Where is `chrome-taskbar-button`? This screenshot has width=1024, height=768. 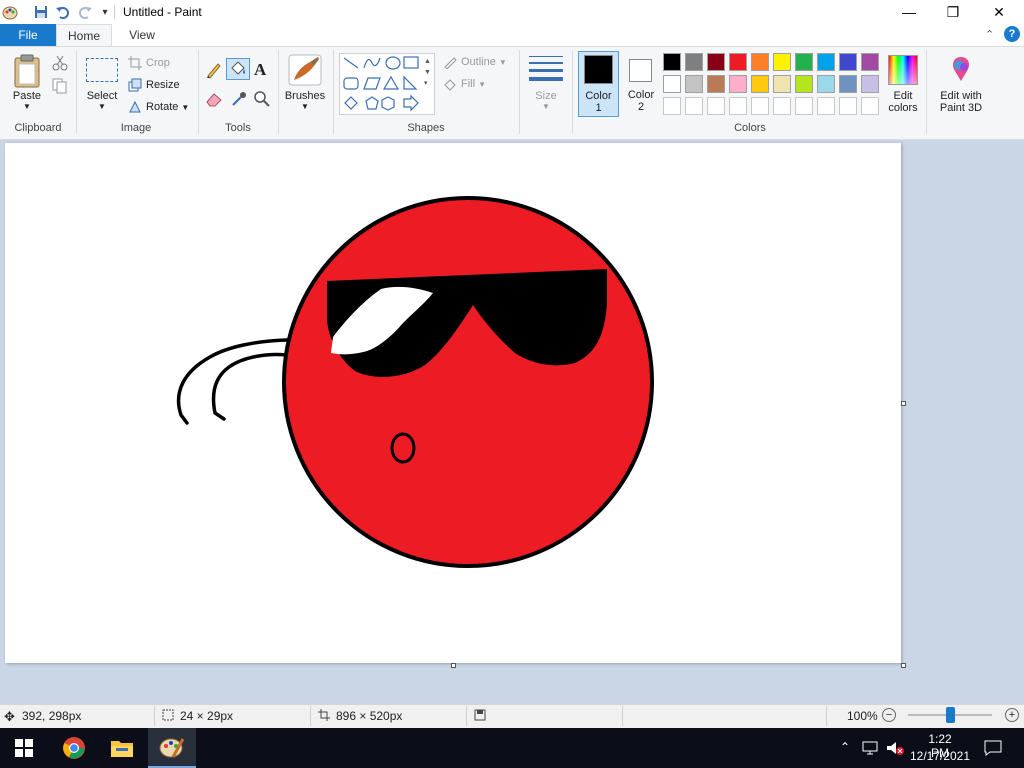
chrome-taskbar-button is located at coordinates (74, 748).